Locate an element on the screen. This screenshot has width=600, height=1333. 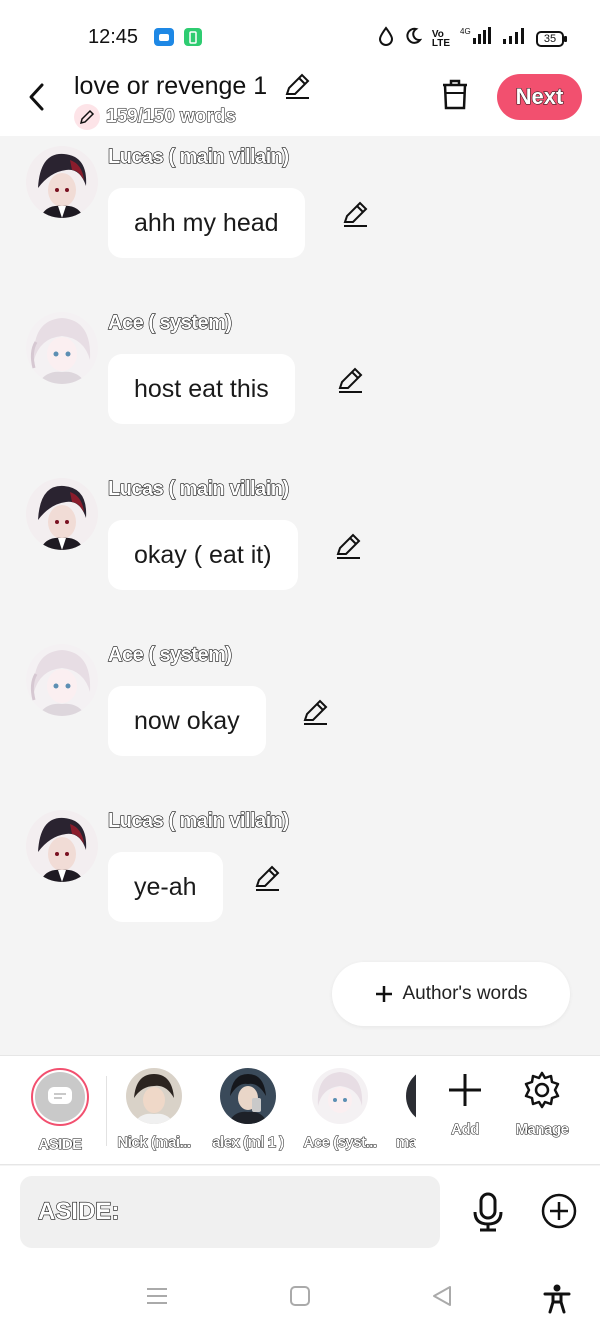
message-bubble: okay ( eat it) is located at coordinates (203, 555).